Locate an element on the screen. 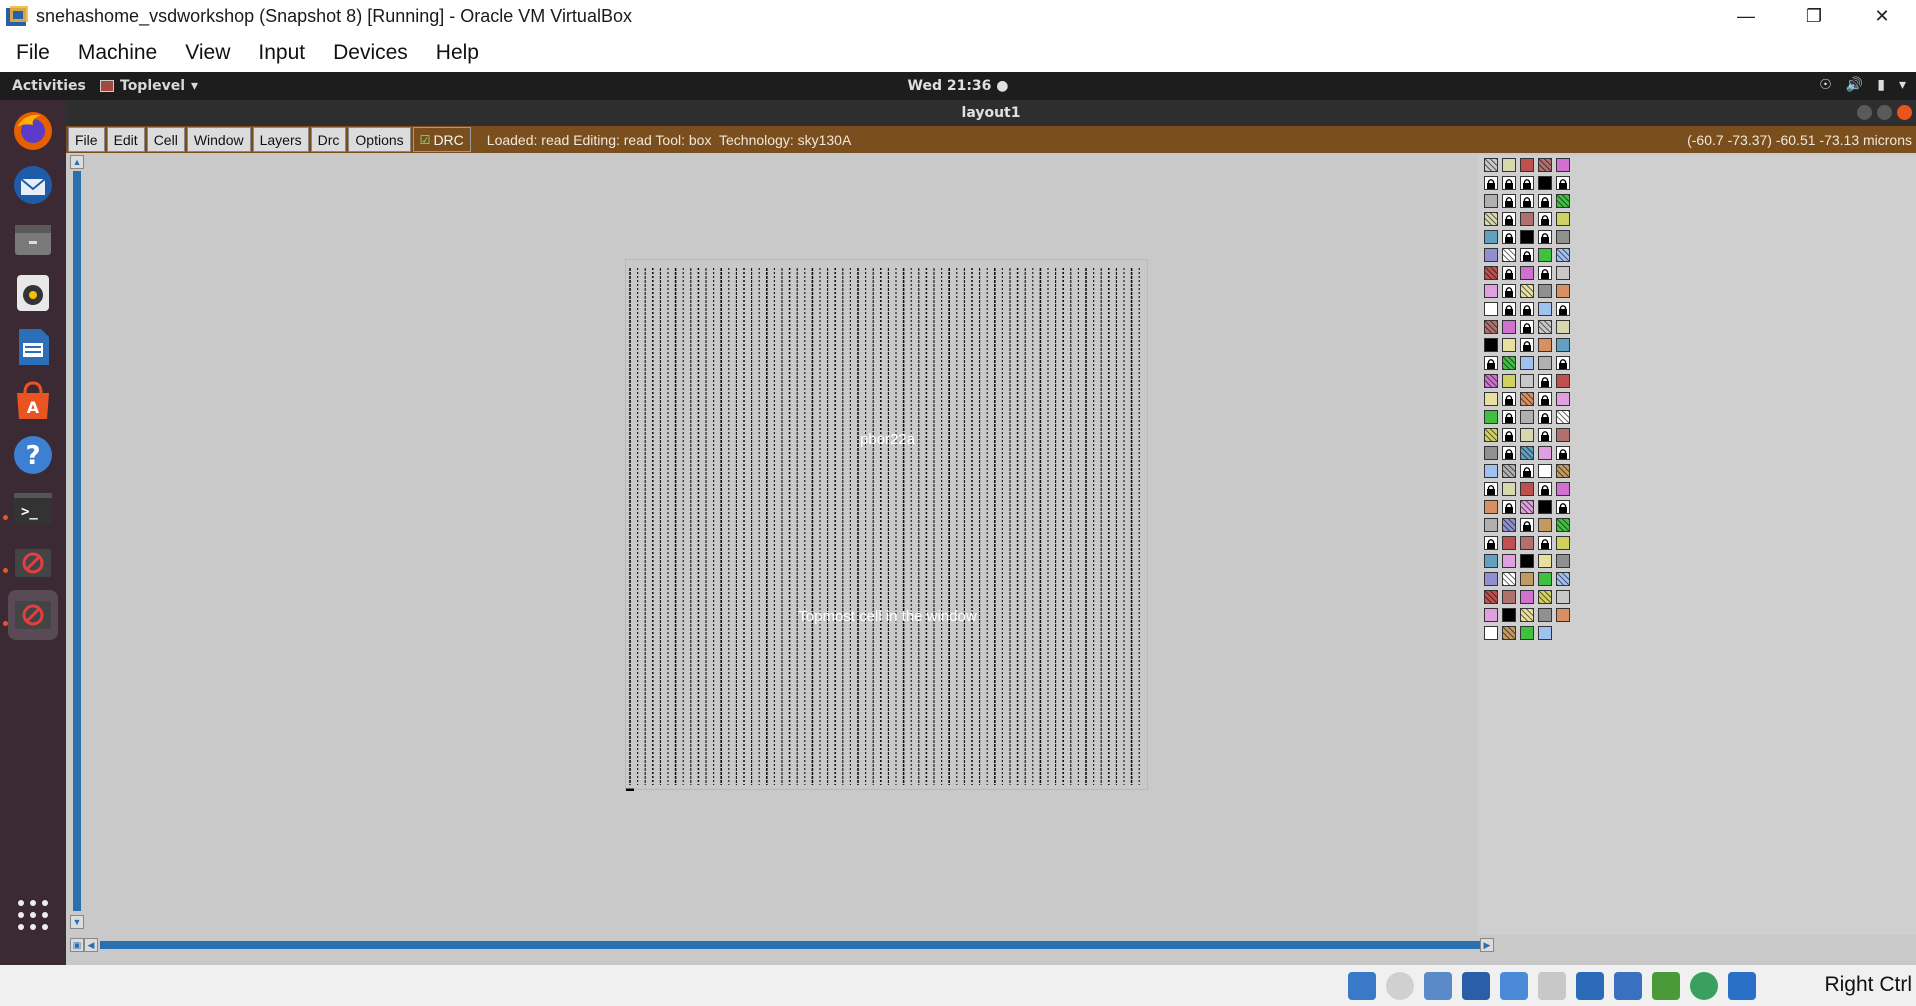 The height and width of the screenshot is (1006, 1916). menu-help: Help is located at coordinates (457, 53).